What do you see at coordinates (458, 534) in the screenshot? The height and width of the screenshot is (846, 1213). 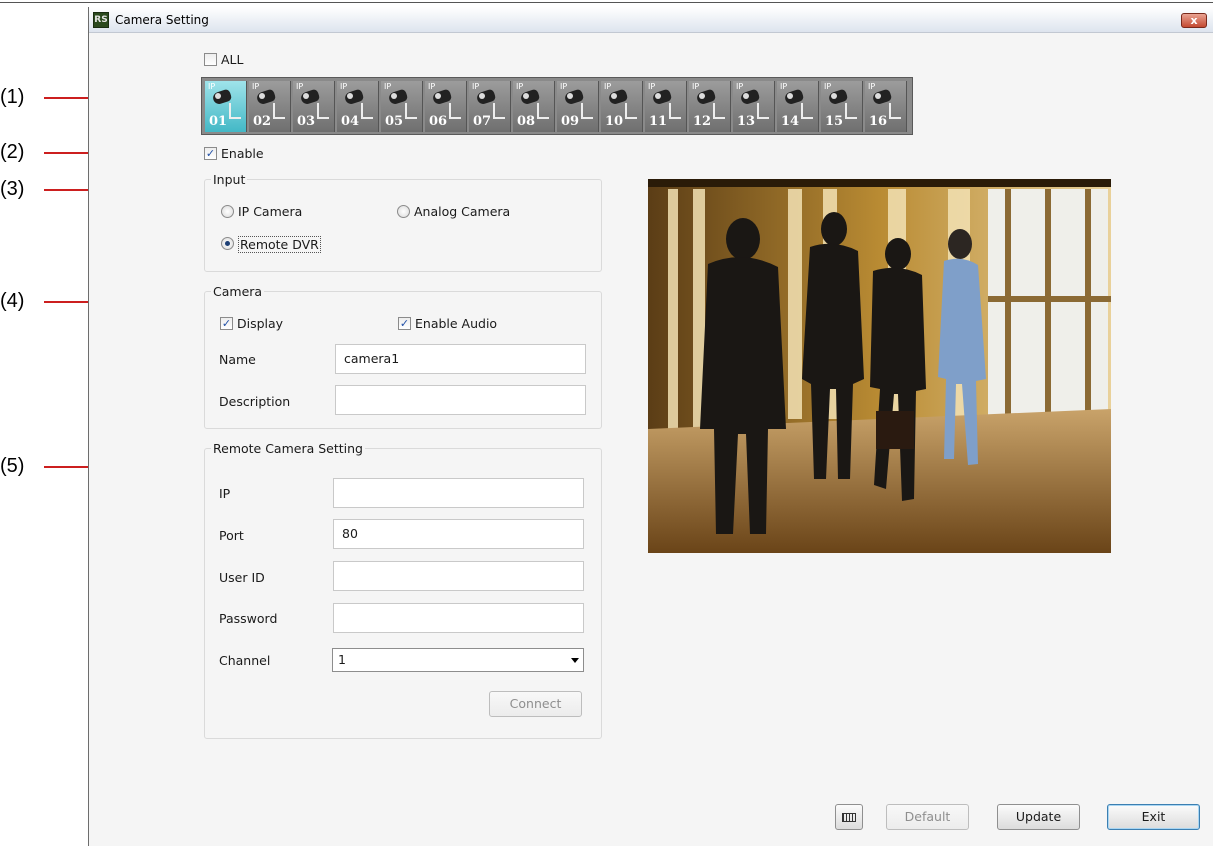 I see `port-field: 80` at bounding box center [458, 534].